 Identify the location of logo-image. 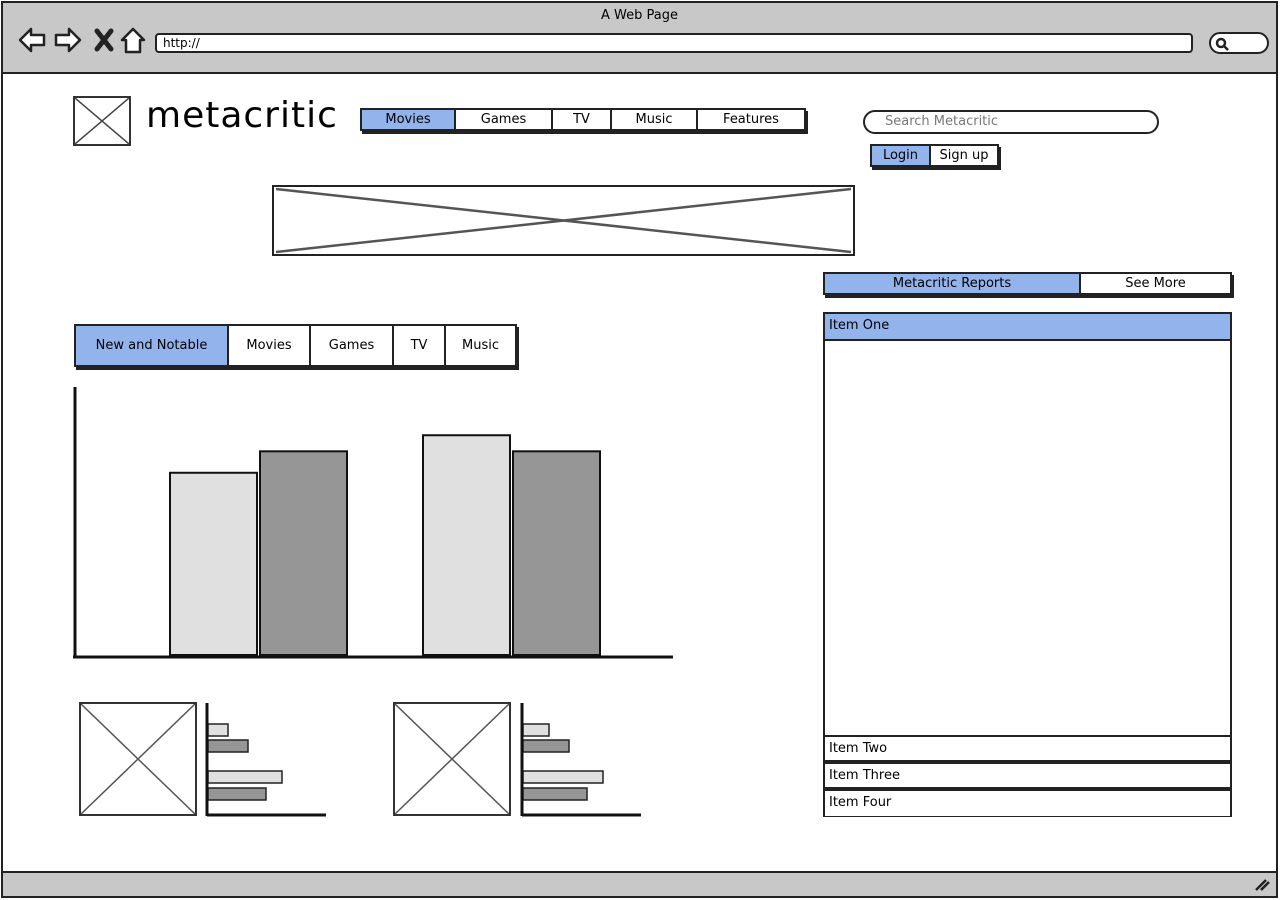
(102, 121).